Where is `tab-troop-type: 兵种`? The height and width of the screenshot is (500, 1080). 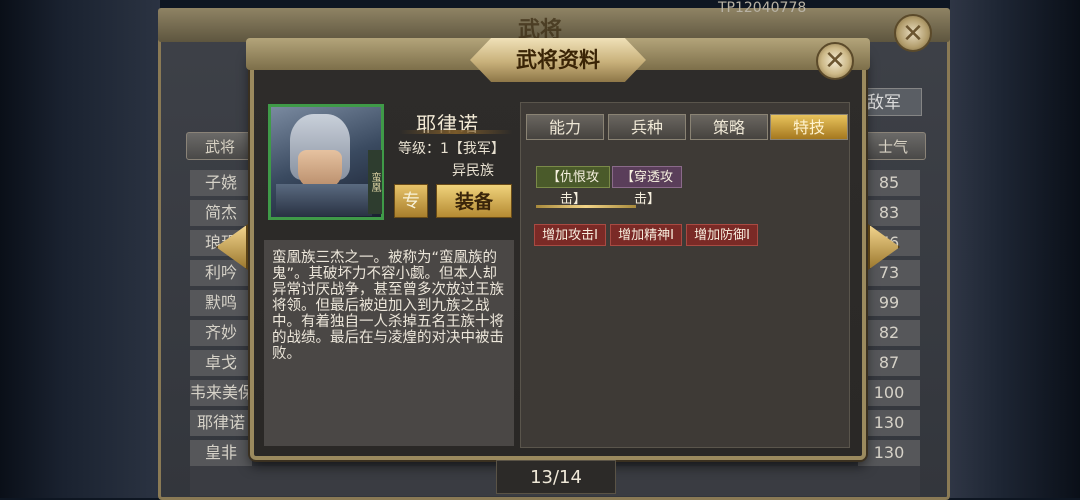 tab-troop-type: 兵种 is located at coordinates (647, 127).